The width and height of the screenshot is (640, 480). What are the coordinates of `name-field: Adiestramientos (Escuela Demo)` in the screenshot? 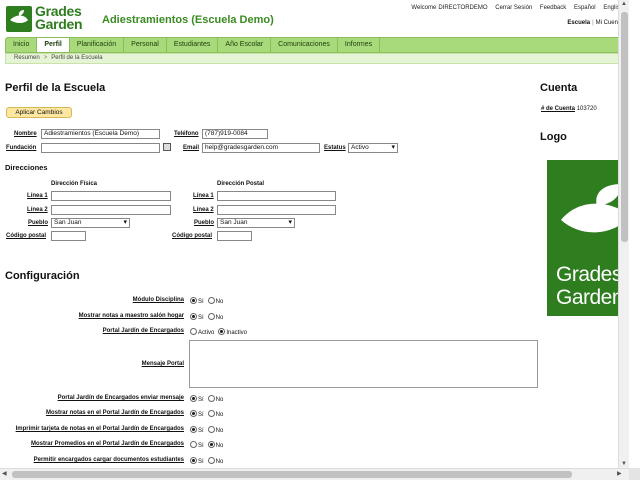 It's located at (100, 134).